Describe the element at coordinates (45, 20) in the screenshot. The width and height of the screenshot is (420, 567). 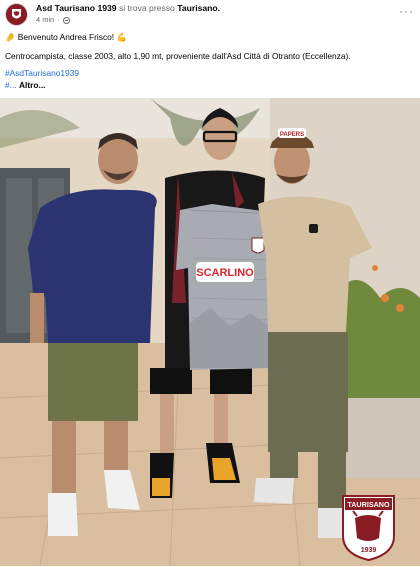
I see `post-time: 4 min` at that location.